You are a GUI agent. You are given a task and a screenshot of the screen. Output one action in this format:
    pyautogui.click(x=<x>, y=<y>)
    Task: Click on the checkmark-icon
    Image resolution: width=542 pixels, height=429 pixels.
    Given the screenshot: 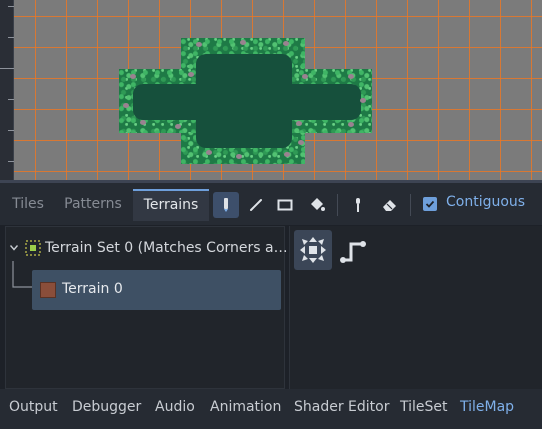 What is the action you would take?
    pyautogui.click(x=430, y=204)
    